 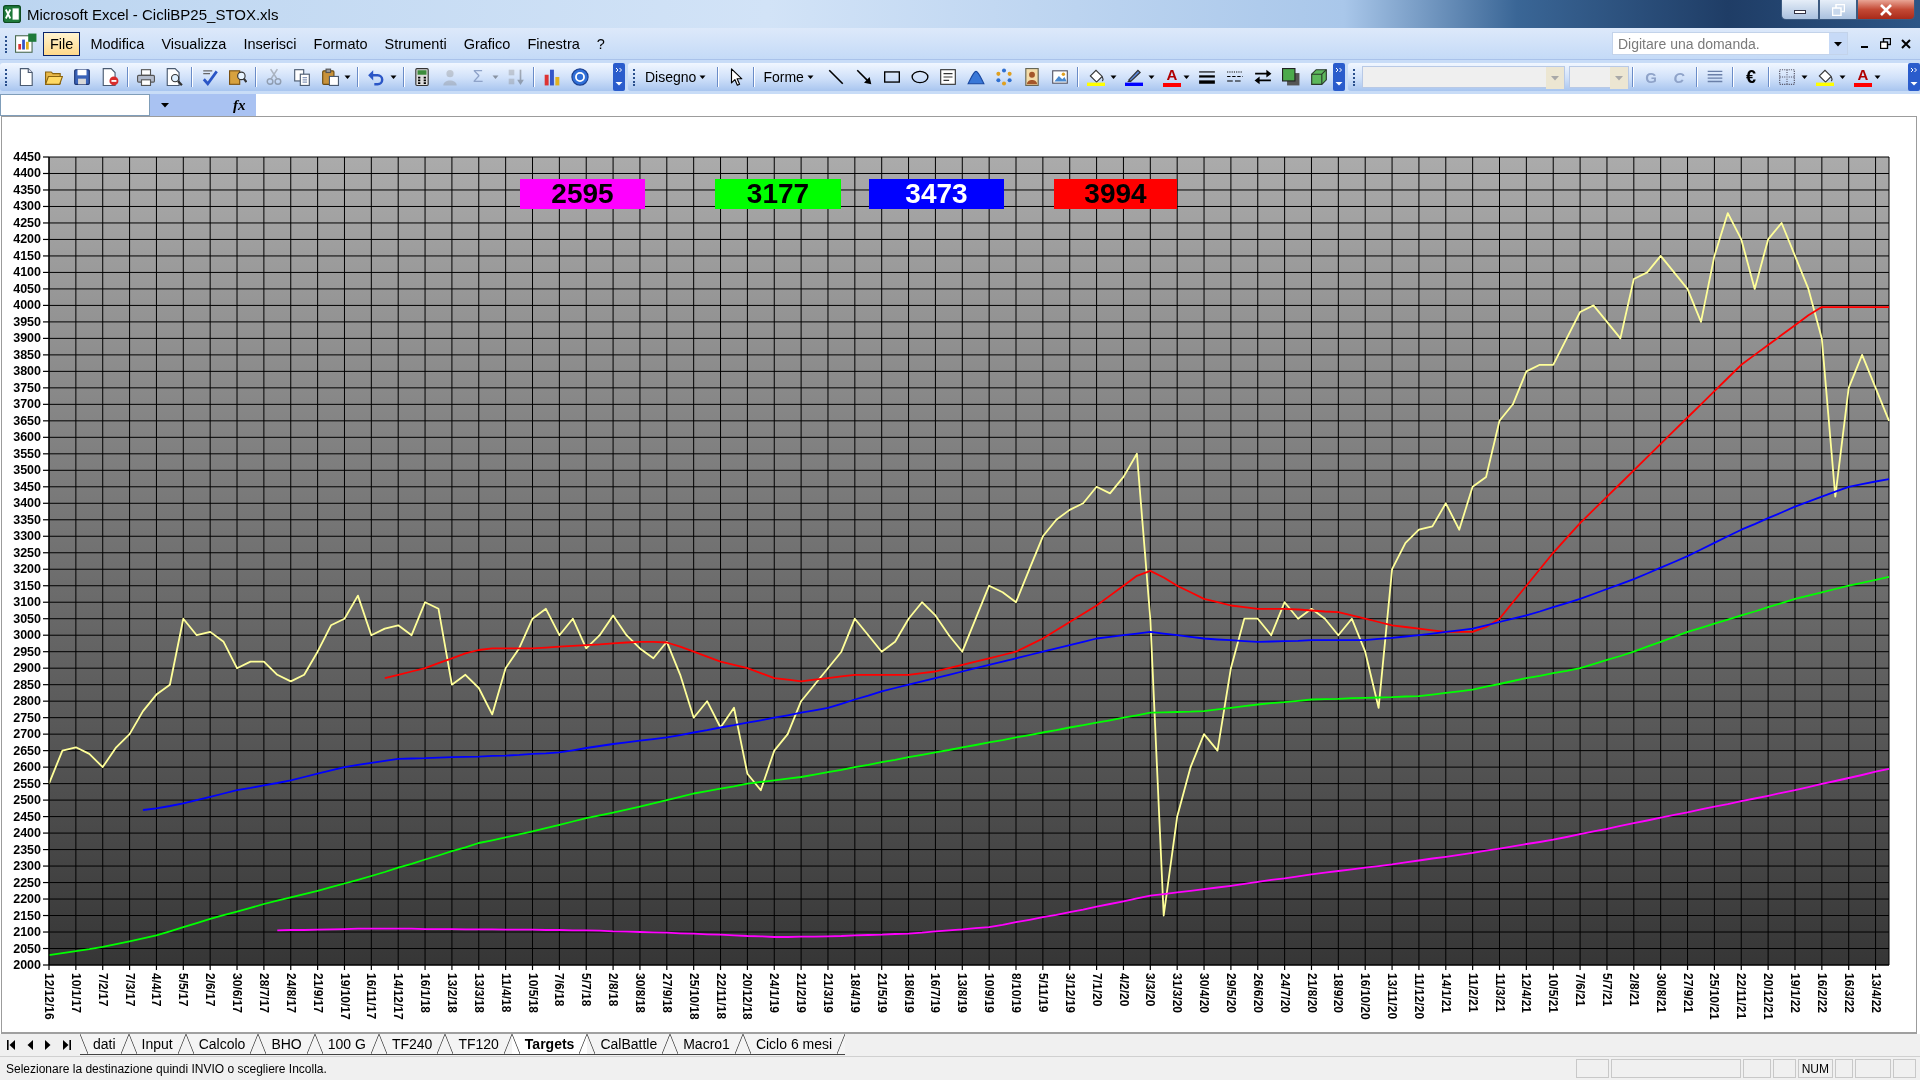 I want to click on y-axis-label: 4100, so click(x=27, y=272).